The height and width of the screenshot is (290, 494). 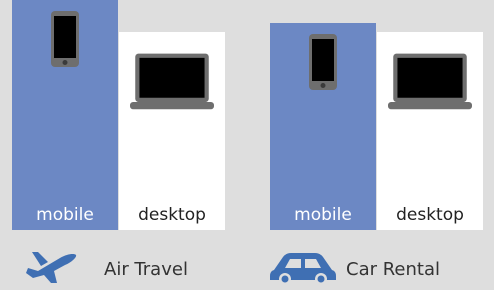 I want to click on category-label-1: Car Rental, so click(x=393, y=269).